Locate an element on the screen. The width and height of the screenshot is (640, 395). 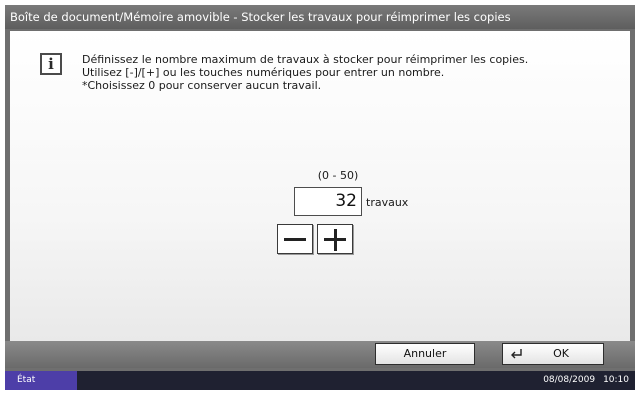
minus-icon is located at coordinates (295, 239).